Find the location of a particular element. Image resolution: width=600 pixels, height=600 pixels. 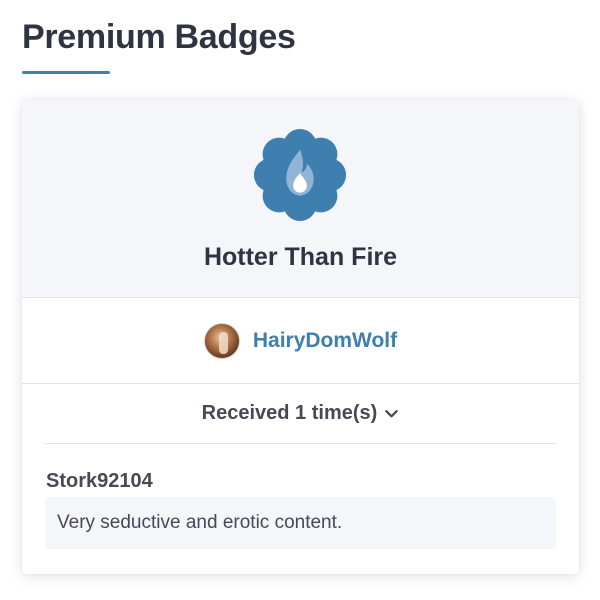

comment-author: Stork92104 is located at coordinates (99, 481).